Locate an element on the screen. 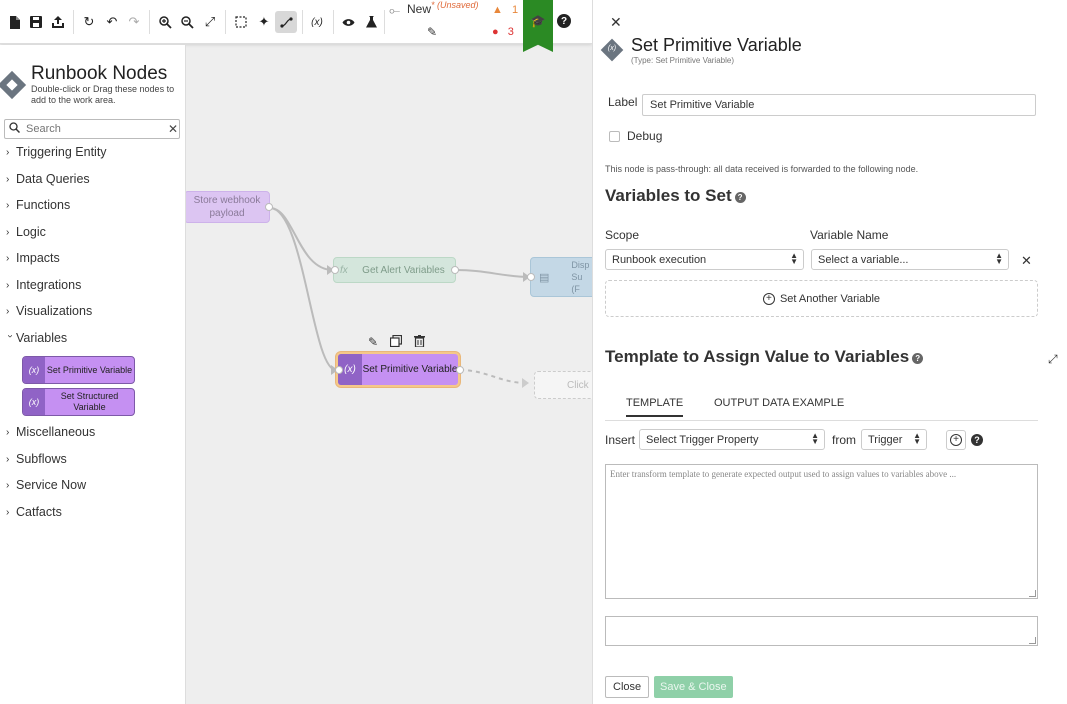  insert-property-select: Select Trigger Property ▲ ▼ is located at coordinates (732, 439).